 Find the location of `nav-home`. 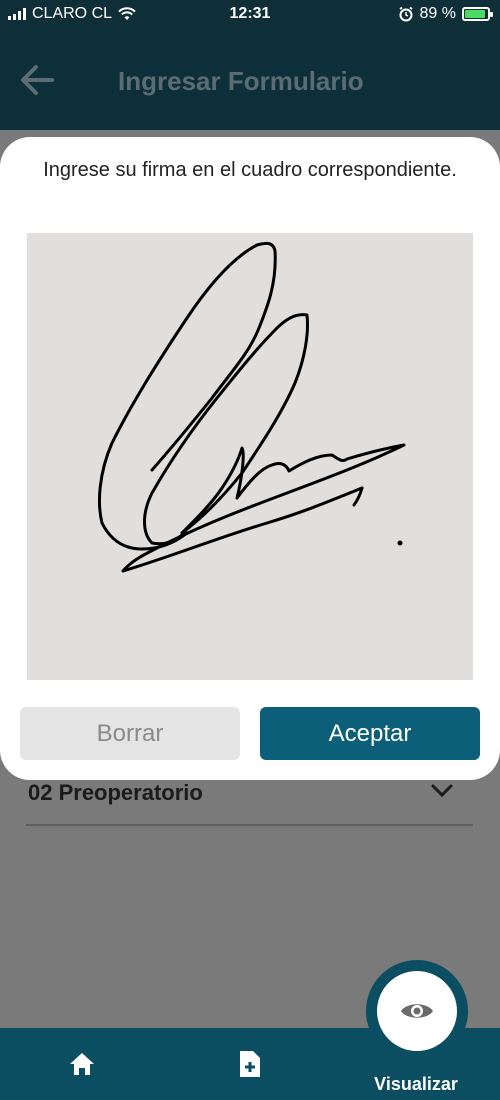

nav-home is located at coordinates (82, 1064).